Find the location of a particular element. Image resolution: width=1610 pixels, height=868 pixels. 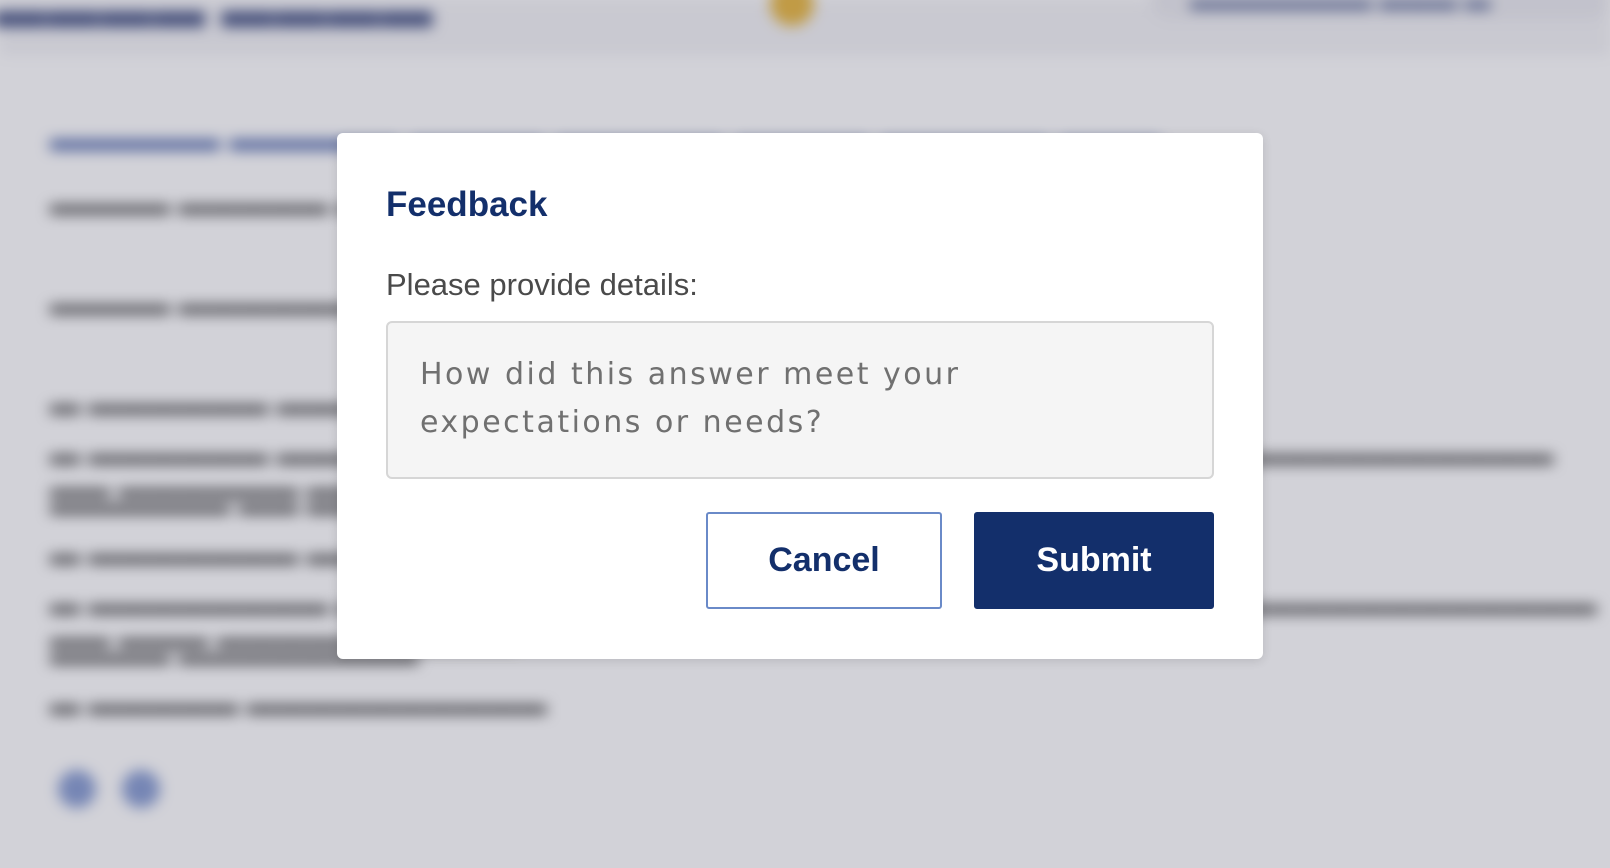

dialog-title: Feedback is located at coordinates (467, 204).